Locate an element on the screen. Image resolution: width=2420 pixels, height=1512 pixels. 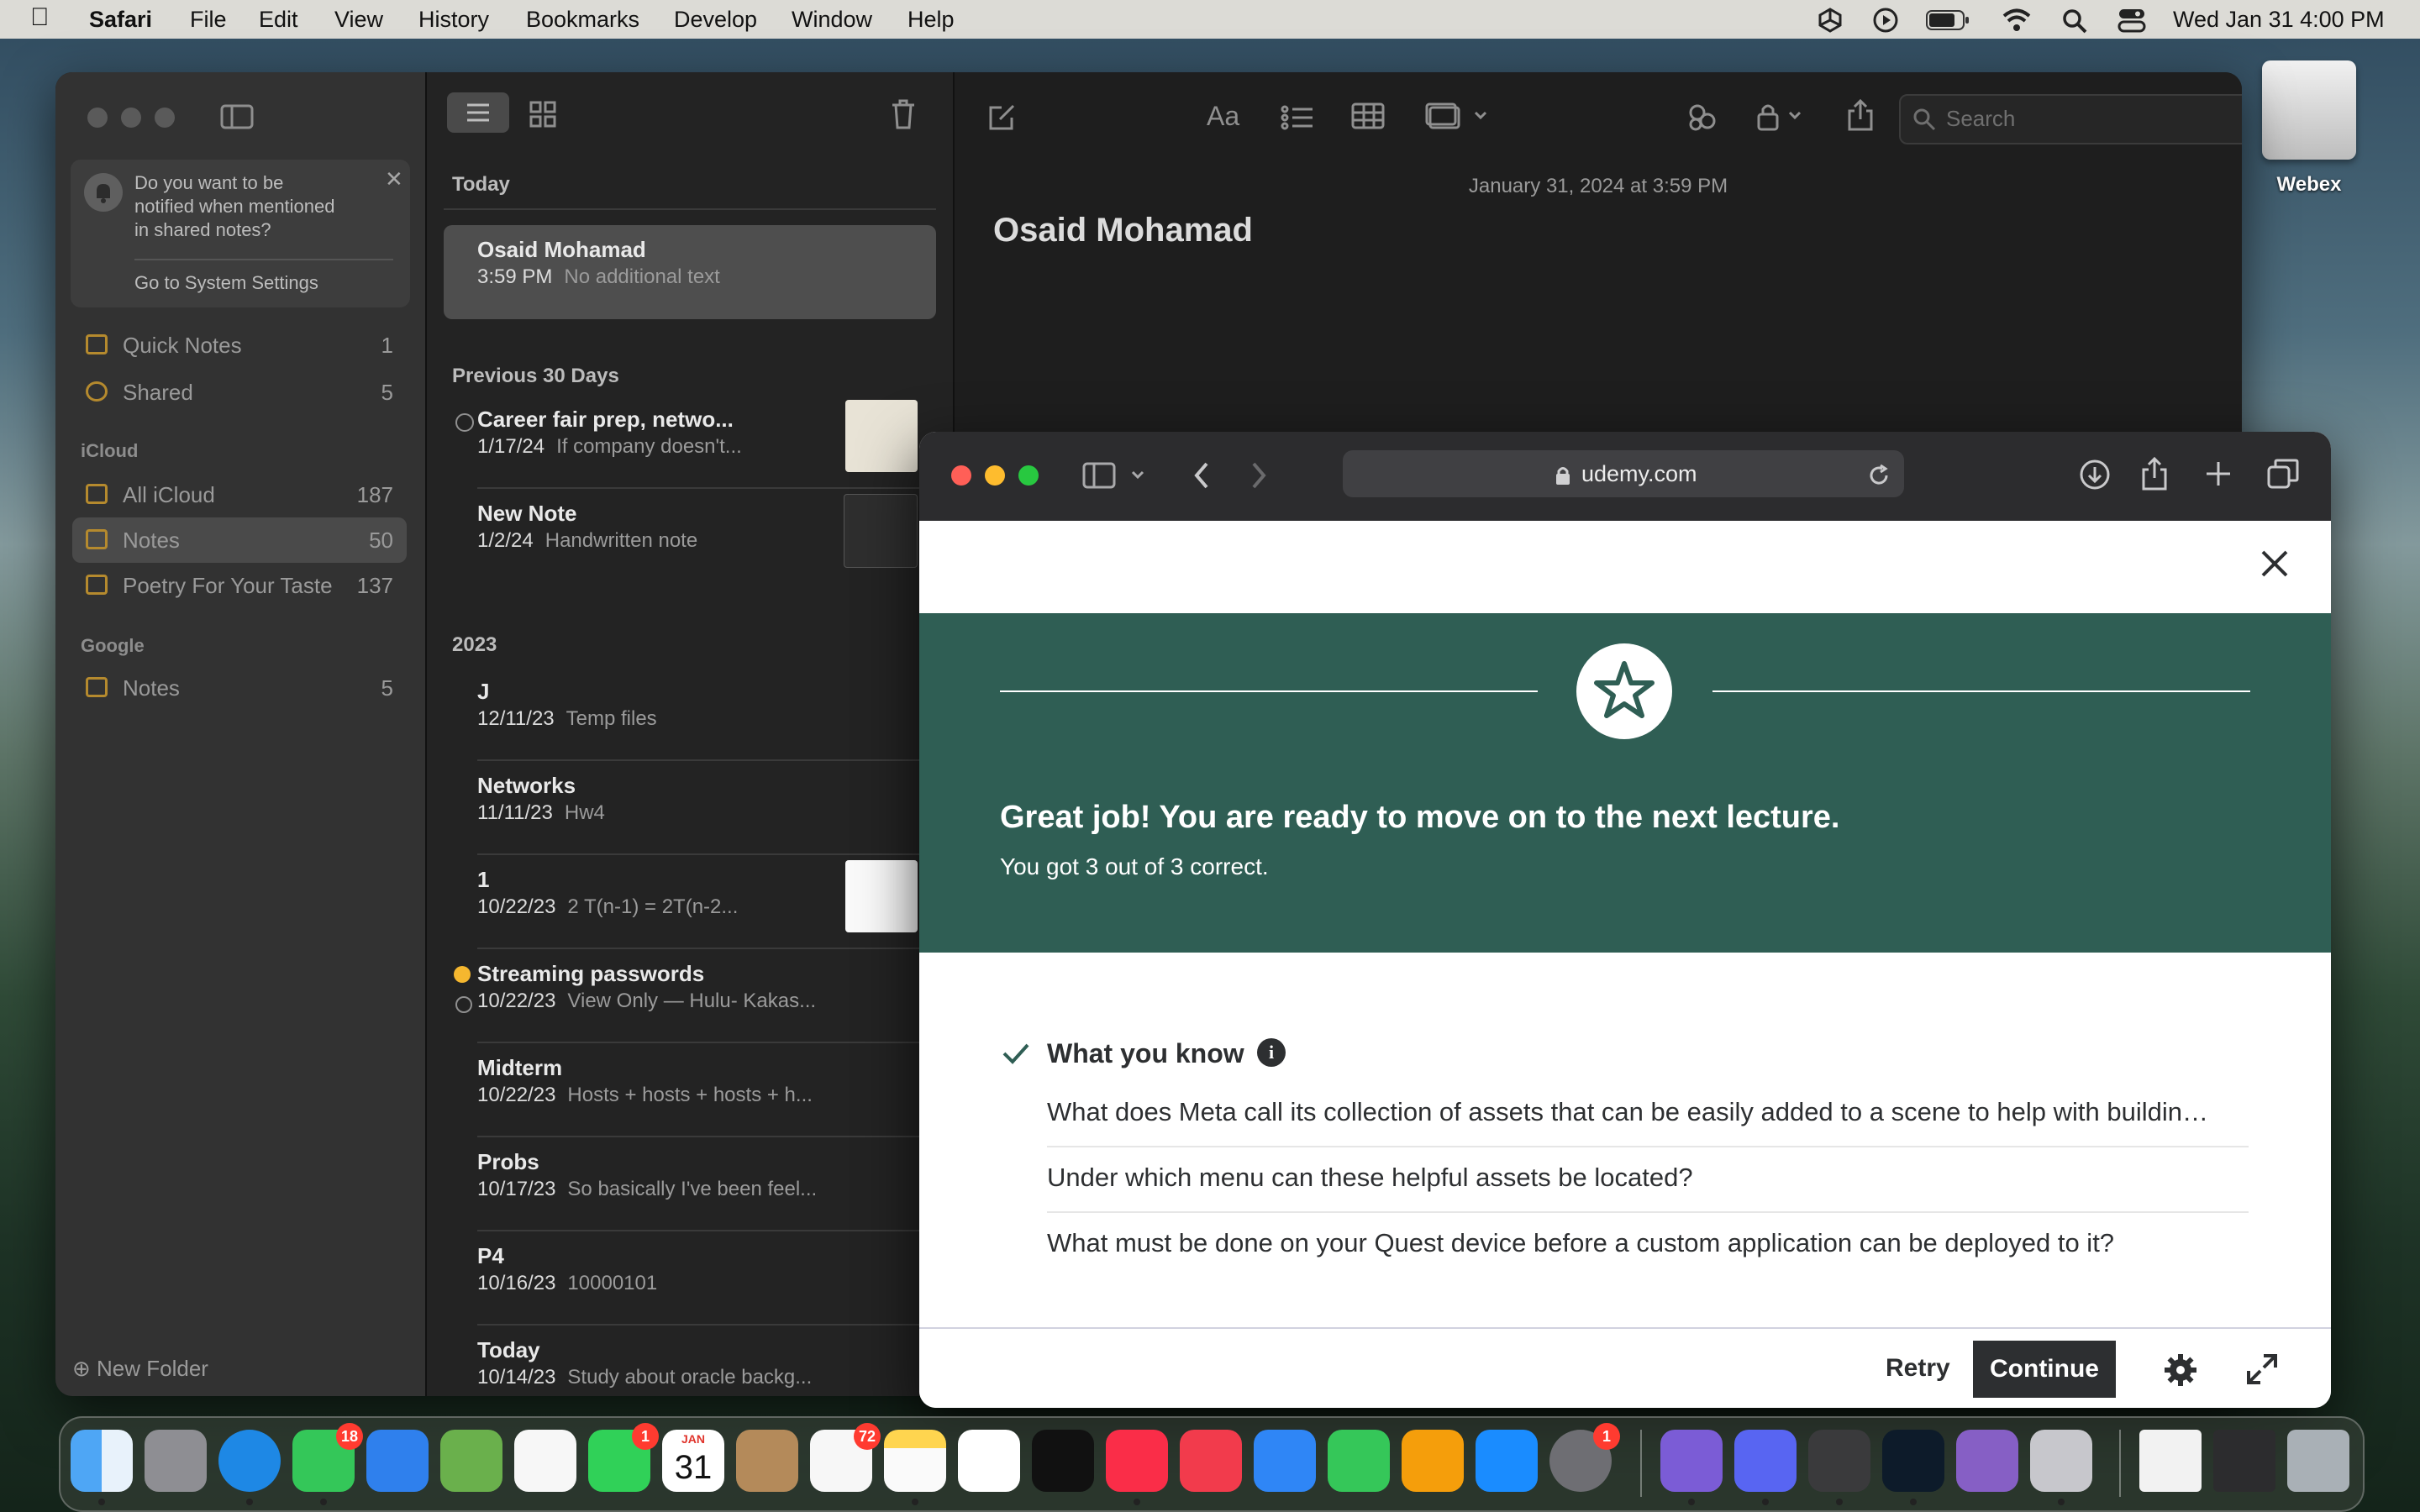
menu-history: History is located at coordinates (453, 20).